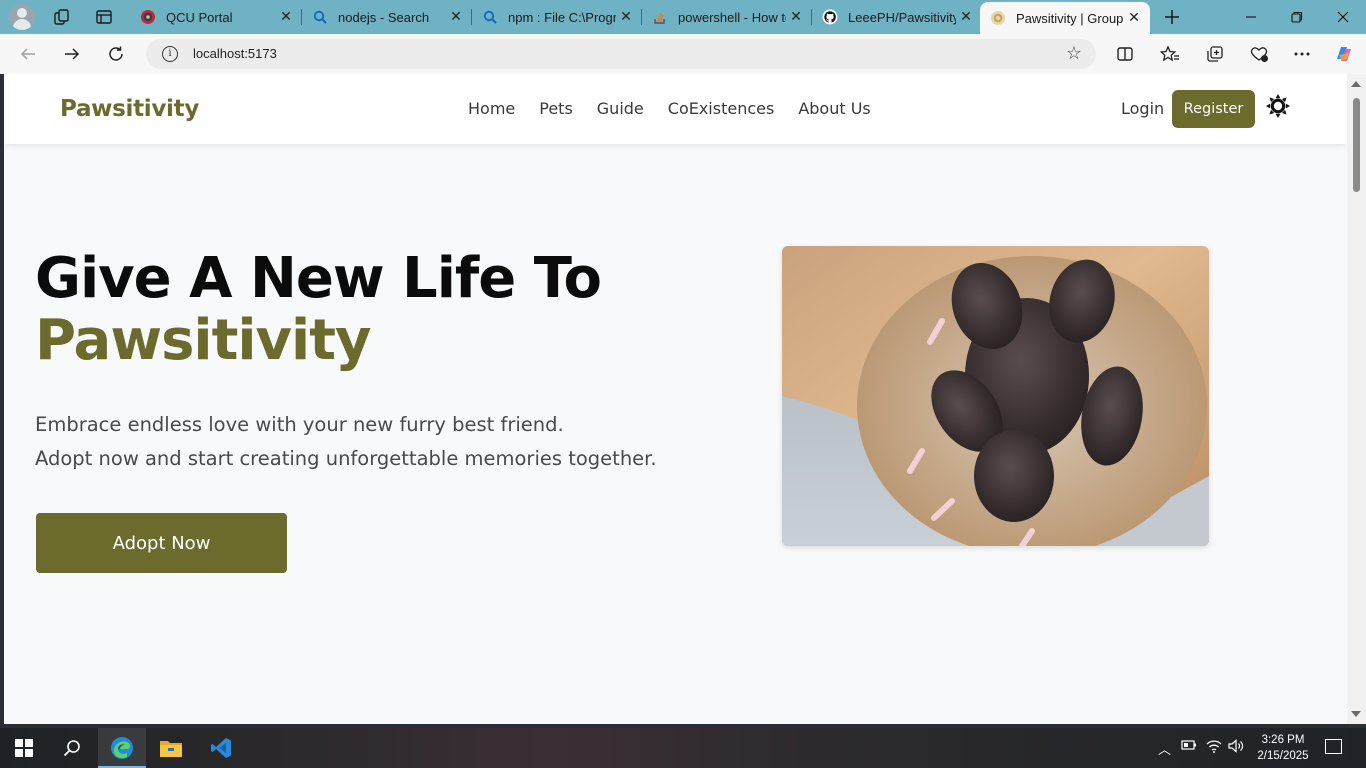 The width and height of the screenshot is (1366, 768). Describe the element at coordinates (22, 17) in the screenshot. I see `profile-avatar-icon` at that location.